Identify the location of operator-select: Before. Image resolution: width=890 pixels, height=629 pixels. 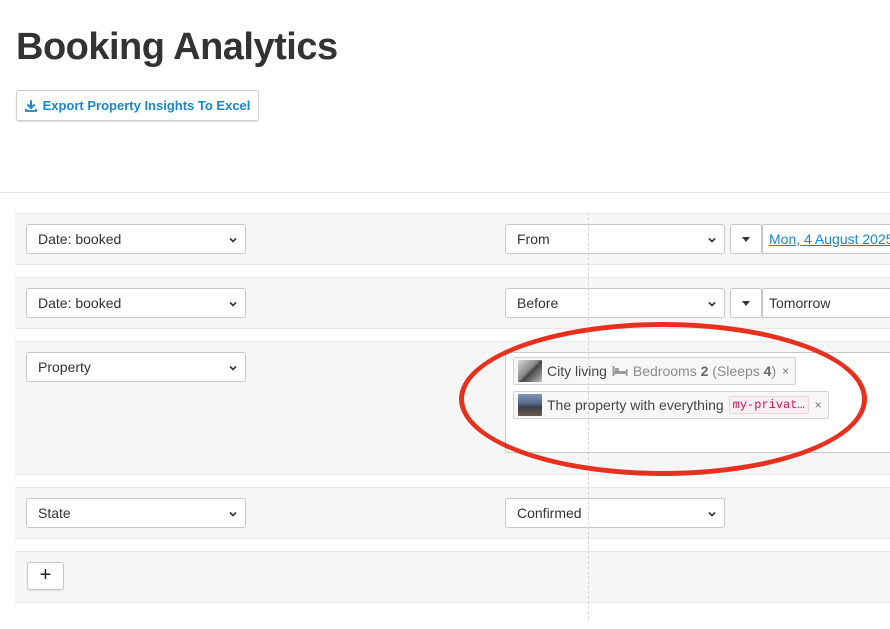
(615, 303).